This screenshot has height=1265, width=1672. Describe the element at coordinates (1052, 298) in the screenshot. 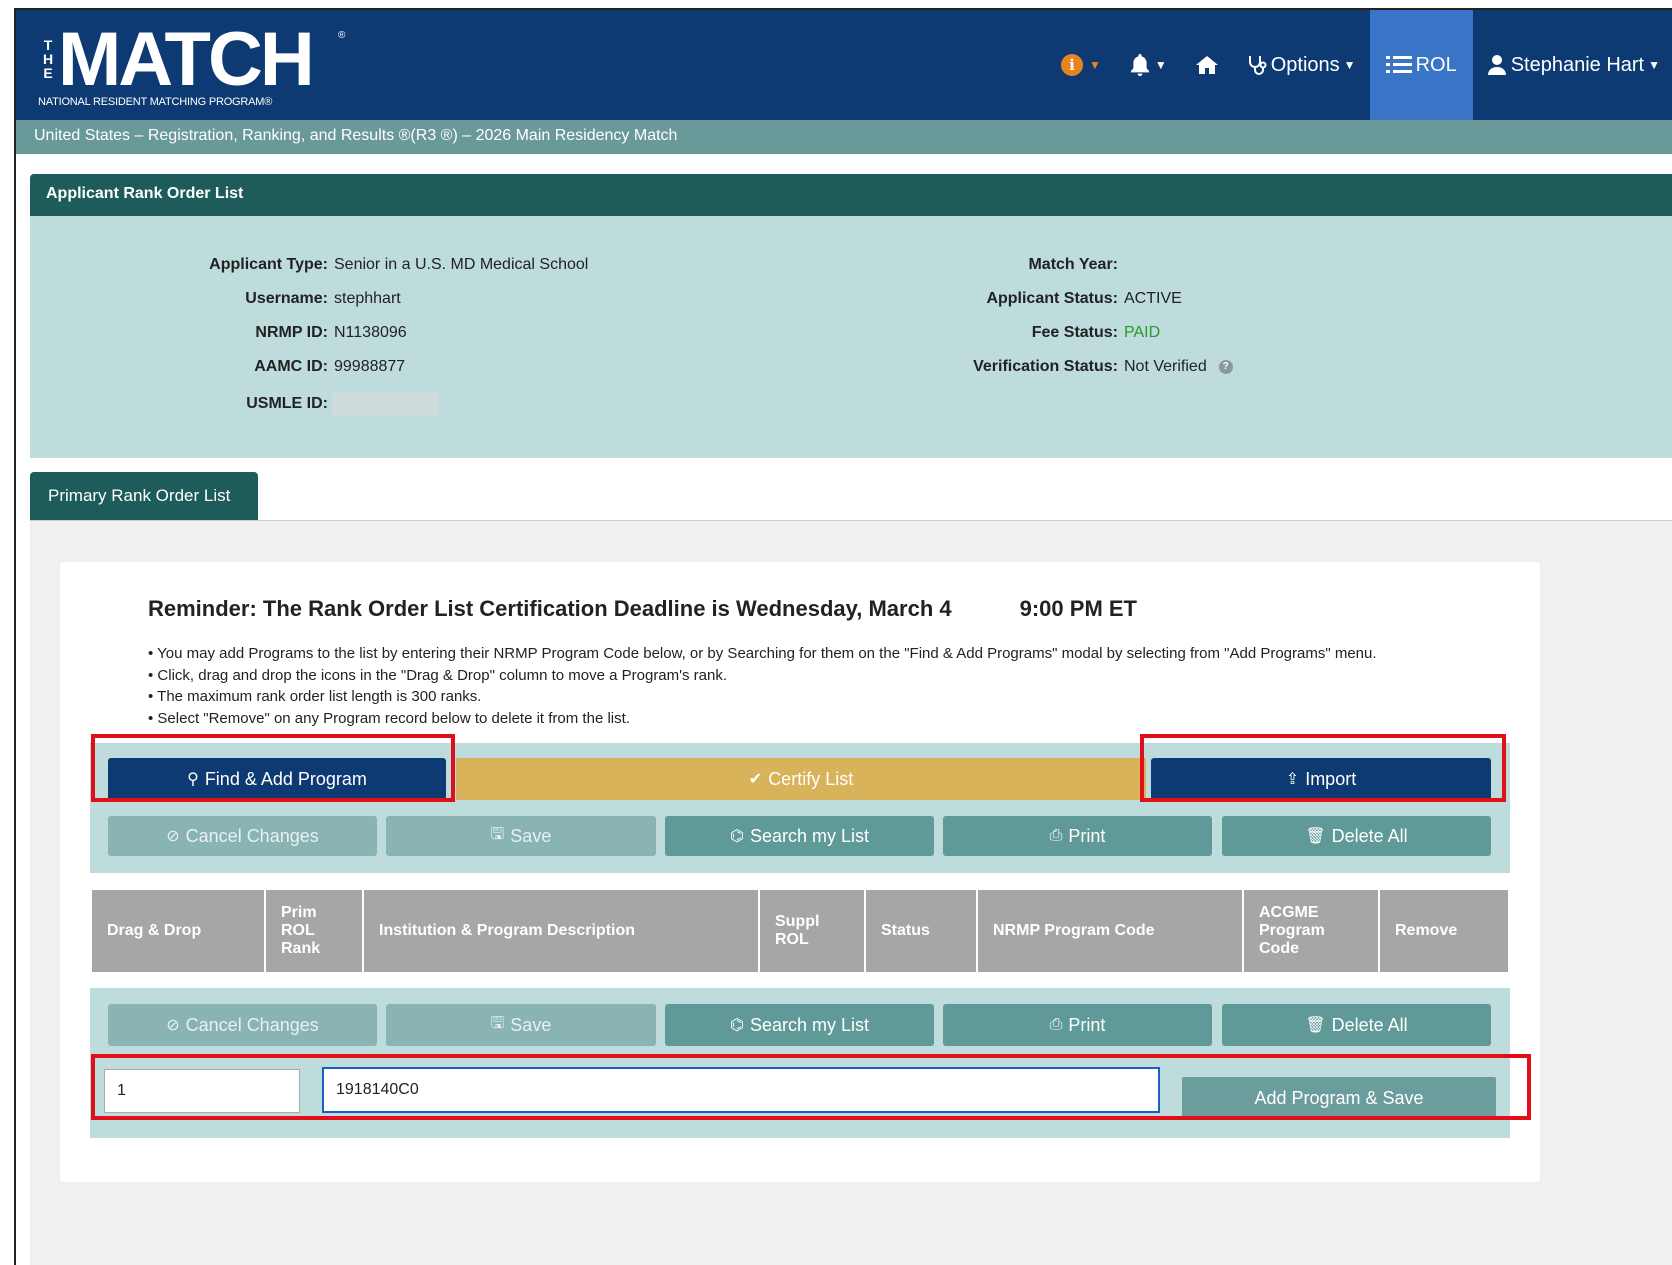

I see `applicant-status-label: Applicant Status:` at that location.